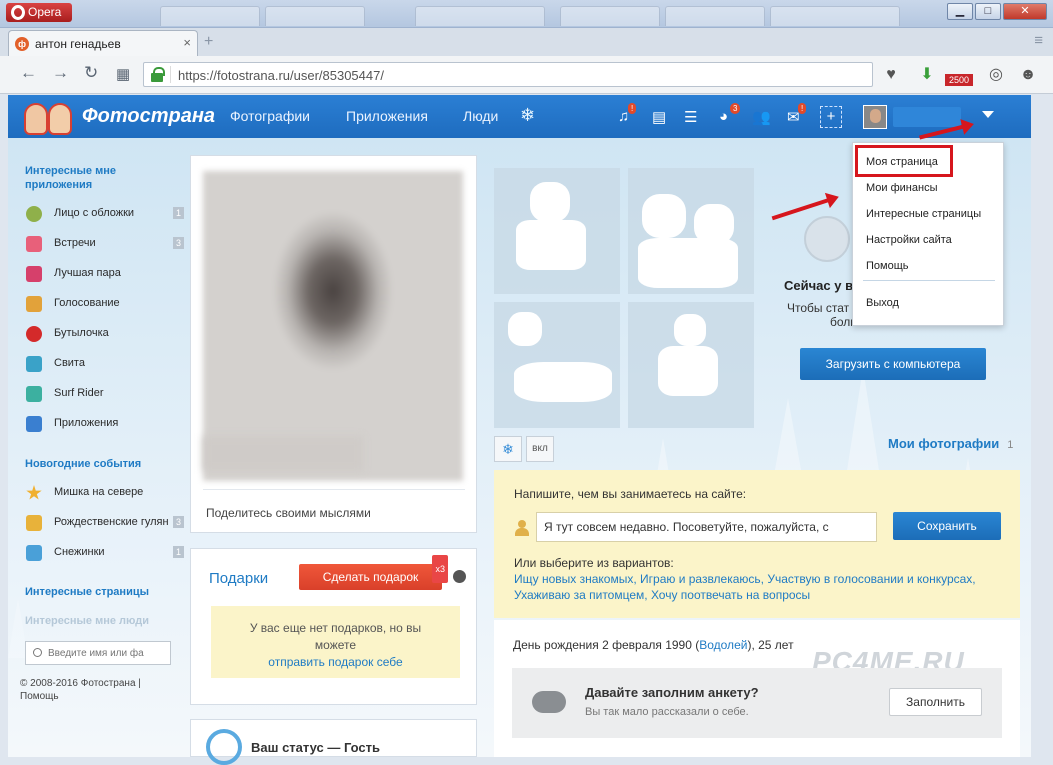 This screenshot has width=1053, height=765. Describe the element at coordinates (281, 75) in the screenshot. I see `url-text: https://fotostrana.ru/user/85305447/` at that location.